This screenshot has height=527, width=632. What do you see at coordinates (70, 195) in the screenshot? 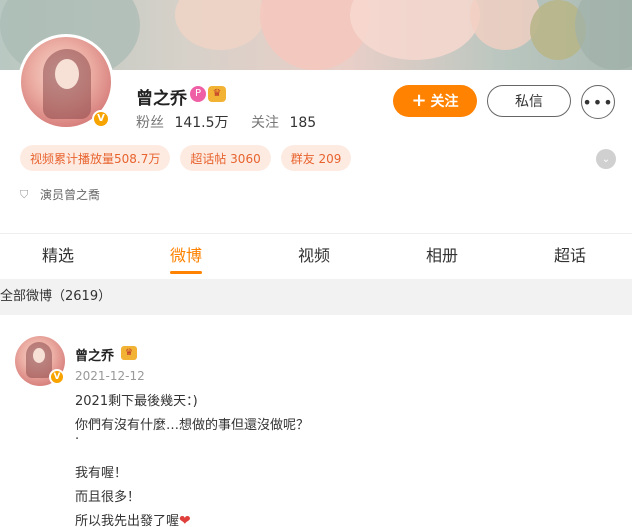
I see `description-text: 演员曾之喬` at bounding box center [70, 195].